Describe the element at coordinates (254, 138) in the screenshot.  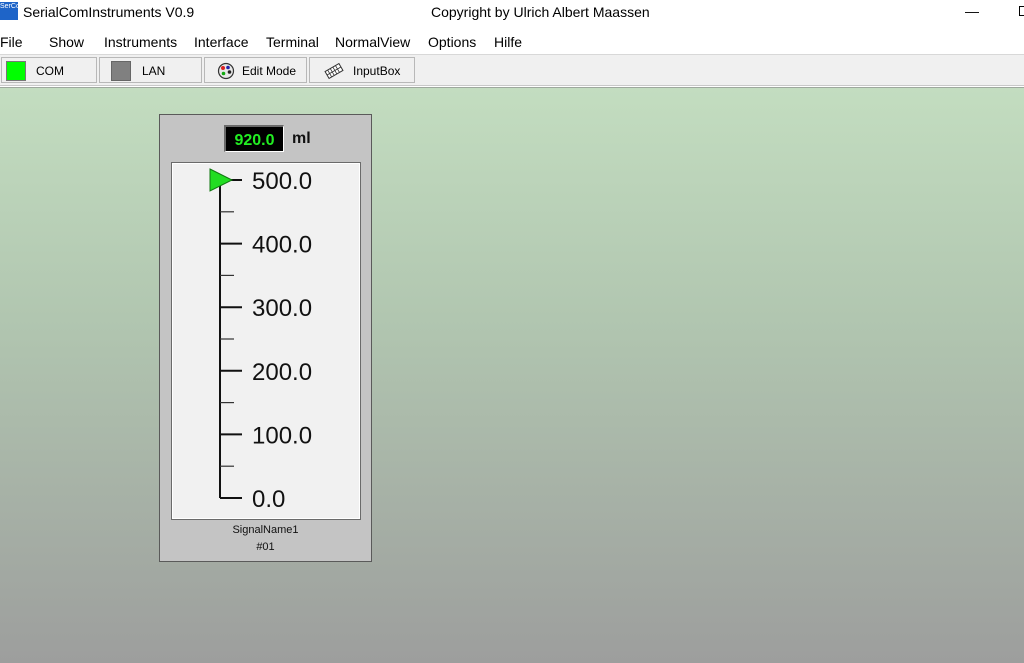
I see `value-display: 920.0` at that location.